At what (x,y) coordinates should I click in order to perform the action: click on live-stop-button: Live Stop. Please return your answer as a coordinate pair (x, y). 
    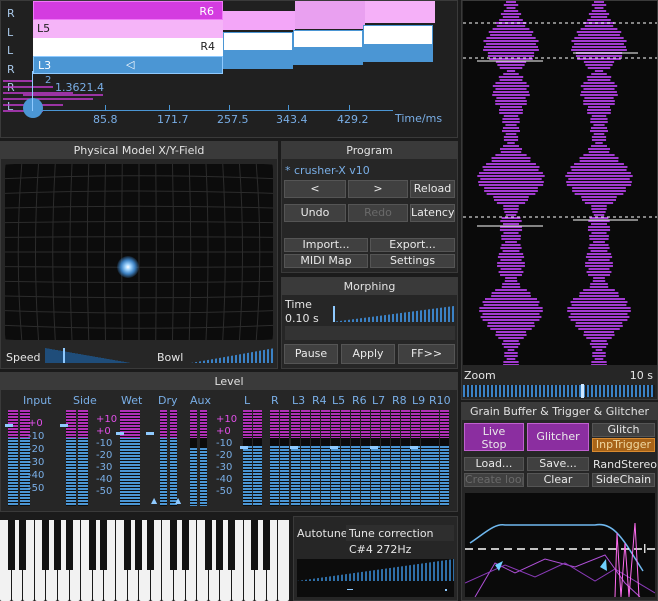
    Looking at the image, I should click on (494, 437).